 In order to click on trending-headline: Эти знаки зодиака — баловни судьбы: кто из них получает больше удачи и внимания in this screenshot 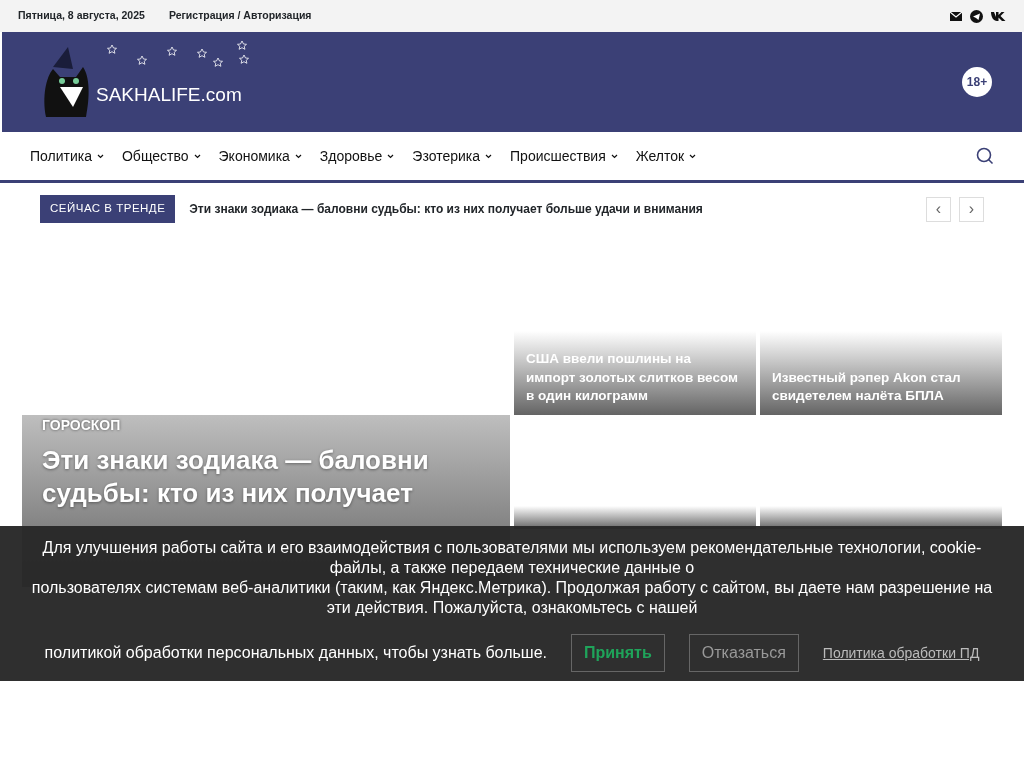, I will do `click(446, 209)`.